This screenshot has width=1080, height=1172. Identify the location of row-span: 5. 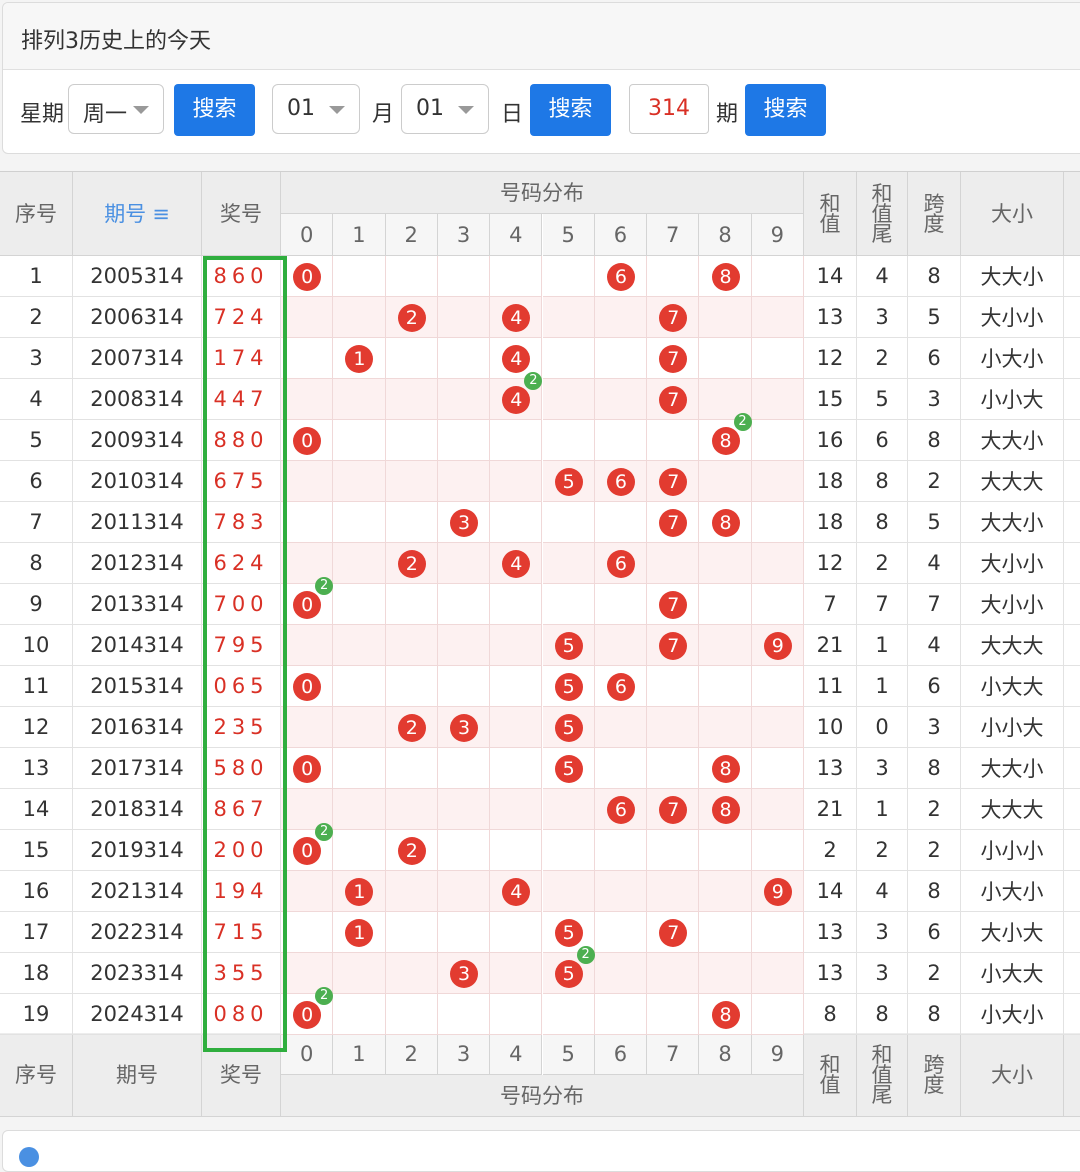
(934, 317).